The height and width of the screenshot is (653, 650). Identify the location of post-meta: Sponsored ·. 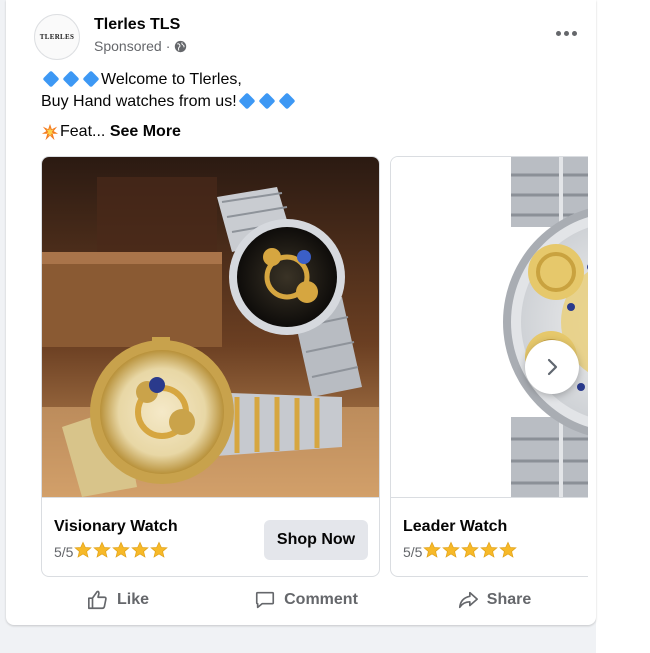
(140, 46).